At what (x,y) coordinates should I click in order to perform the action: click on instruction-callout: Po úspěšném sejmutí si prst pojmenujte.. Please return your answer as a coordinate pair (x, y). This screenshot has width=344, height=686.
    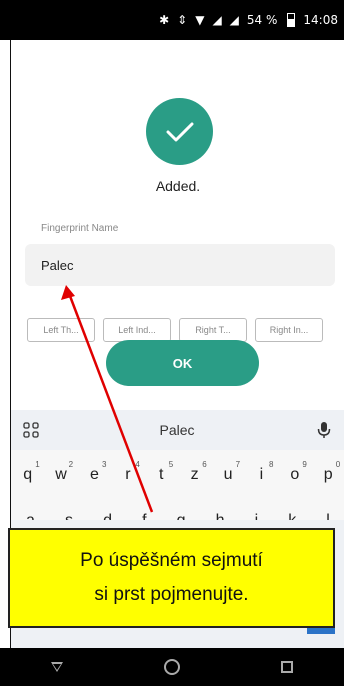
    Looking at the image, I should click on (171, 578).